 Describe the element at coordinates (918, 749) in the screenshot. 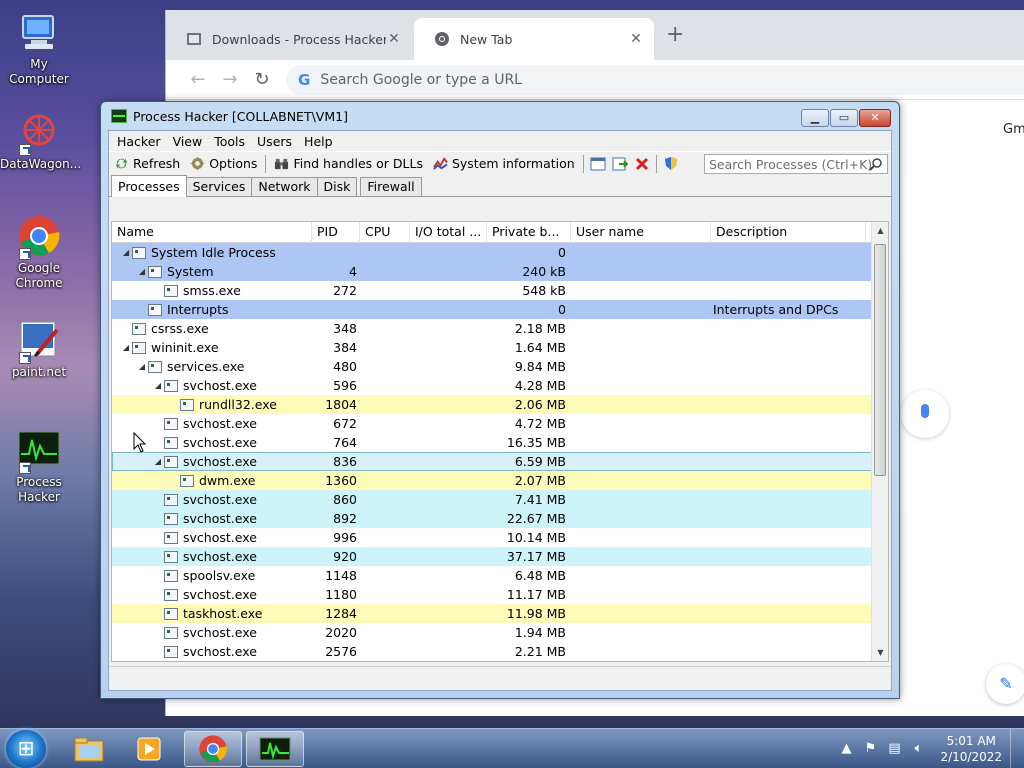

I see `volume-icon: 🔈︎` at that location.